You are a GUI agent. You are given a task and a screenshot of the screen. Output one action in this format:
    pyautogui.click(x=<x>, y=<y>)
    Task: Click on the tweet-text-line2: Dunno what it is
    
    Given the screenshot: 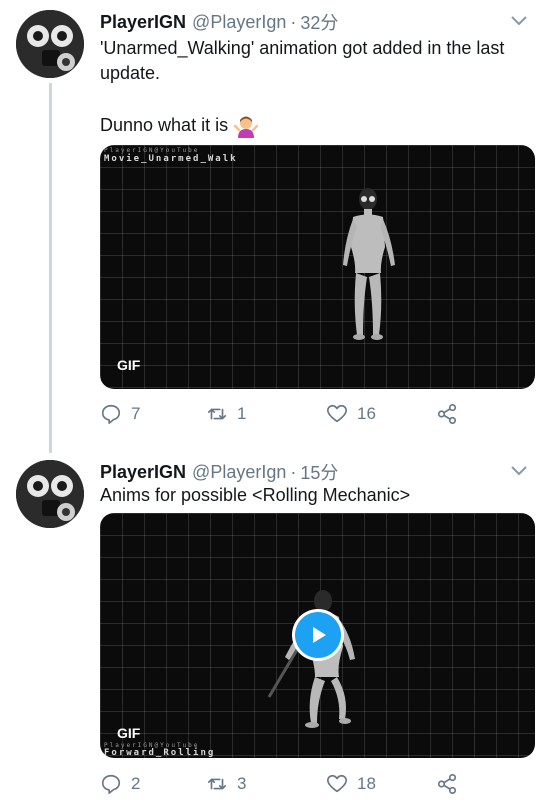 What is the action you would take?
    pyautogui.click(x=317, y=125)
    